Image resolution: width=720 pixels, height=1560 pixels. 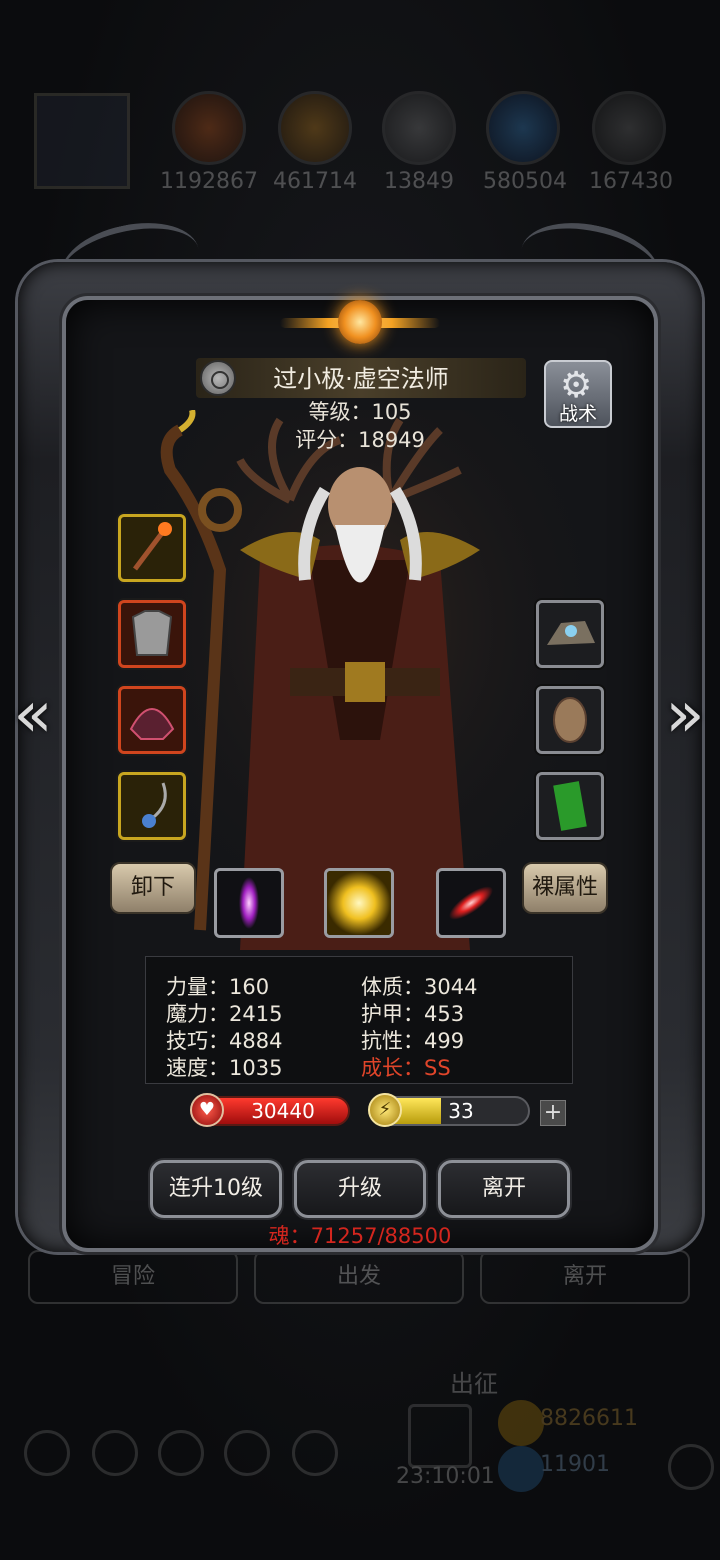 I want to click on golden-burst-skill-icon, so click(x=359, y=903).